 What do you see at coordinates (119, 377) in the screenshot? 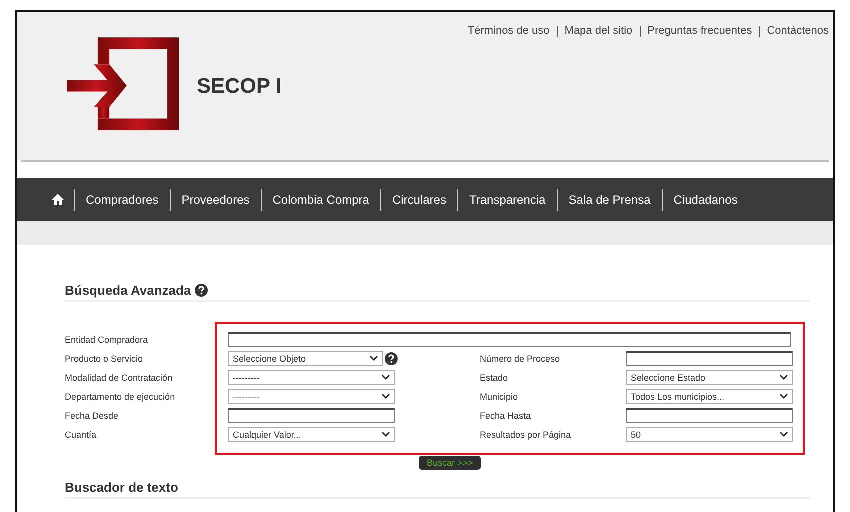
I see `field-label: Modalidad de Contratación` at bounding box center [119, 377].